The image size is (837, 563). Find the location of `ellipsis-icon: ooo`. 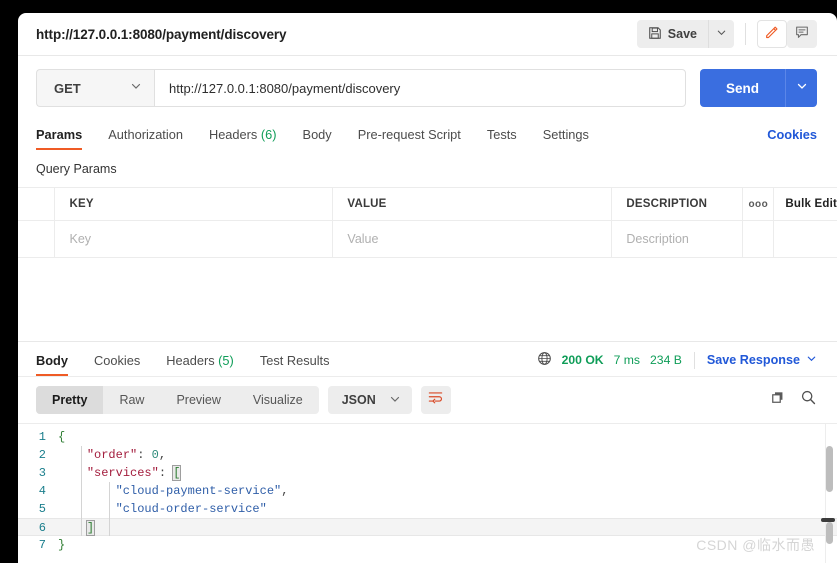

ellipsis-icon: ooo is located at coordinates (758, 204).